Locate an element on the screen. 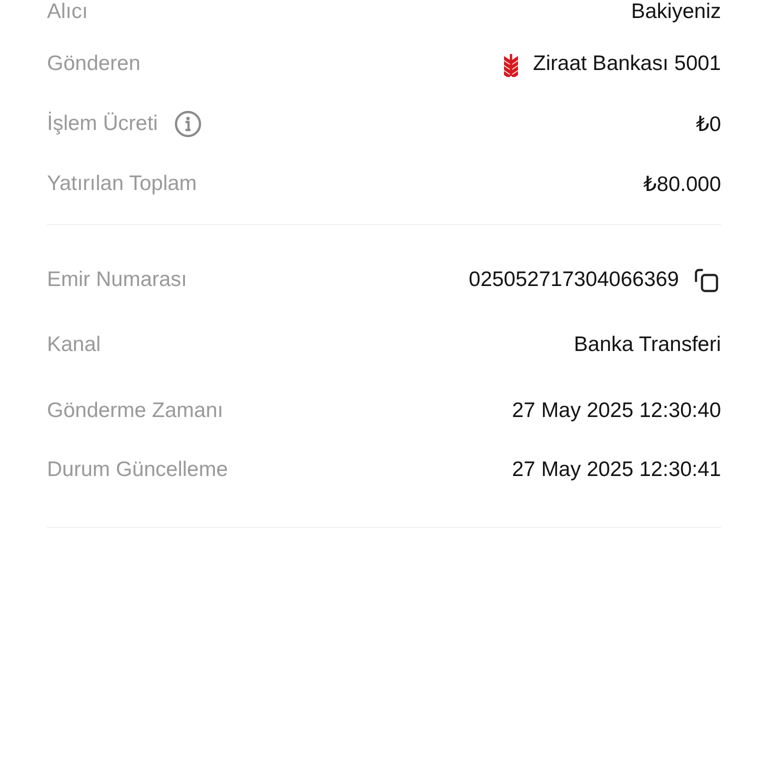  row-value: 025052717304066369 is located at coordinates (573, 280).